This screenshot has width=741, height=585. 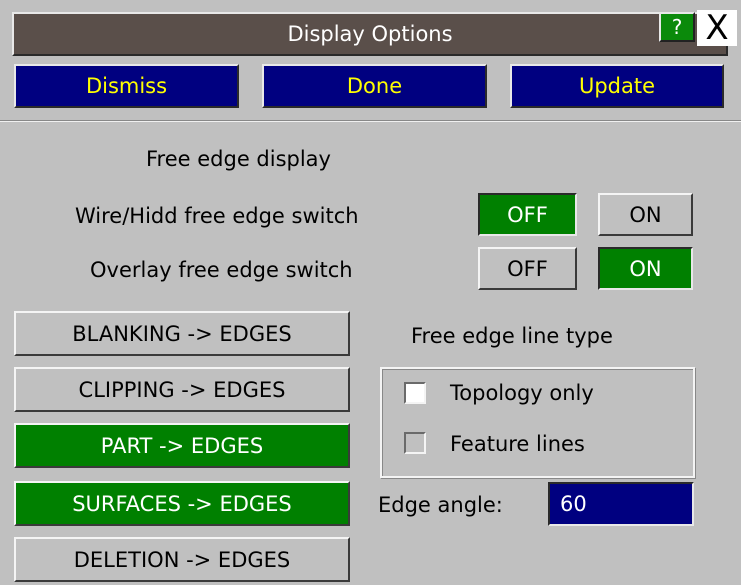 I want to click on deletion-edges-button: DELETION -> EDGES, so click(x=182, y=559).